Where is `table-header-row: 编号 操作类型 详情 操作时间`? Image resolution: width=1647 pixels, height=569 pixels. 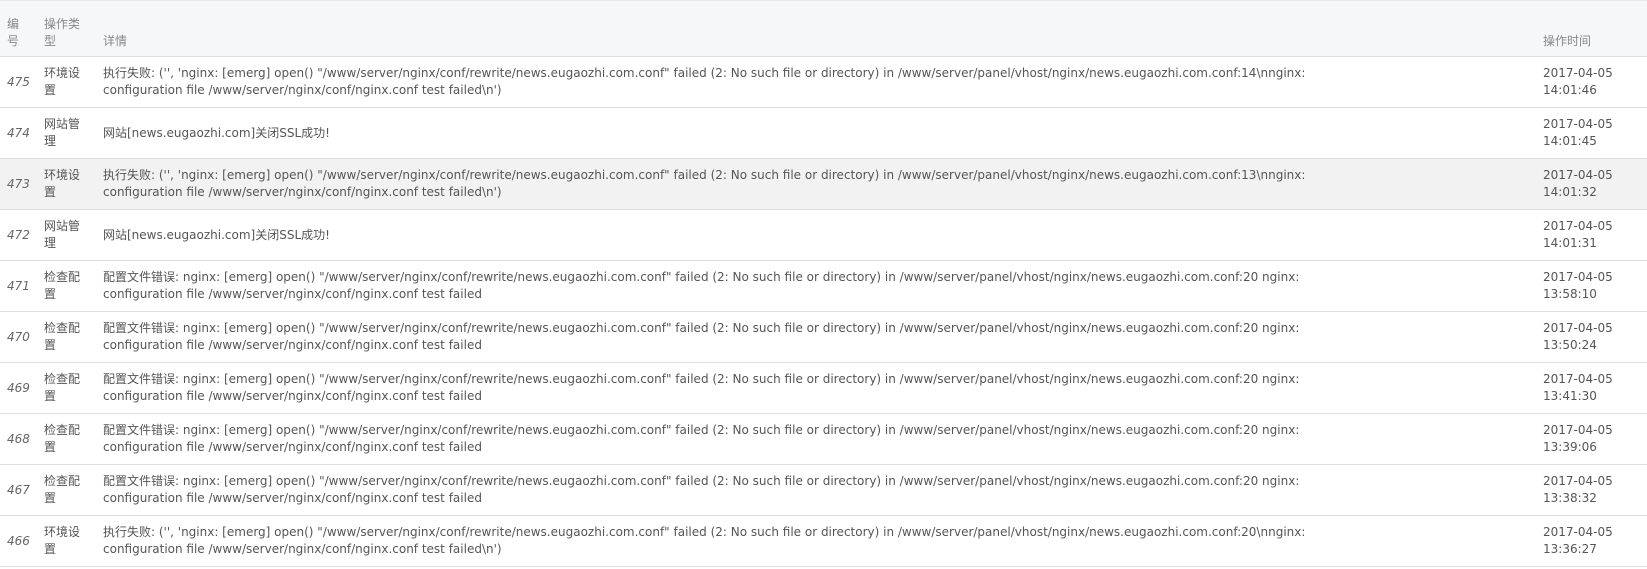 table-header-row: 编号 操作类型 详情 操作时间 is located at coordinates (823, 28).